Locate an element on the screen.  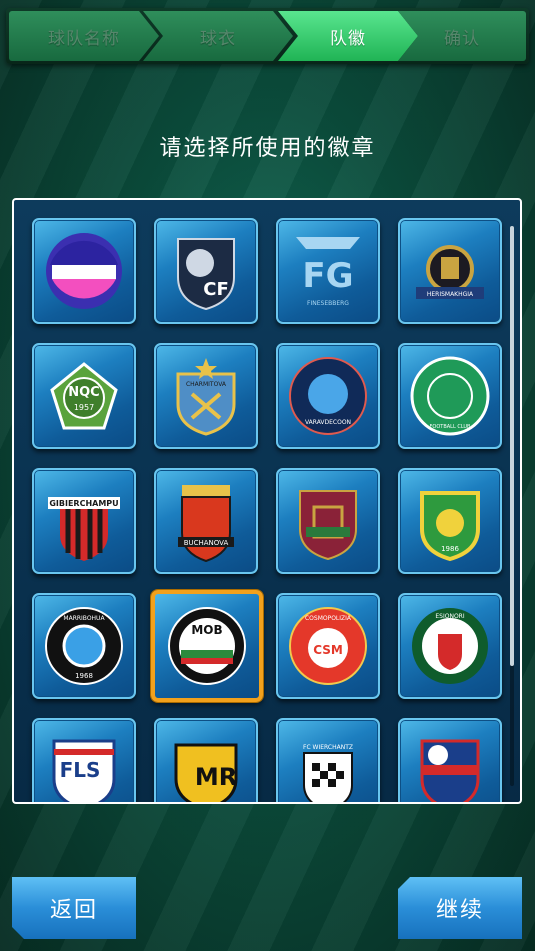
monogram-badge is located at coordinates (328, 525).